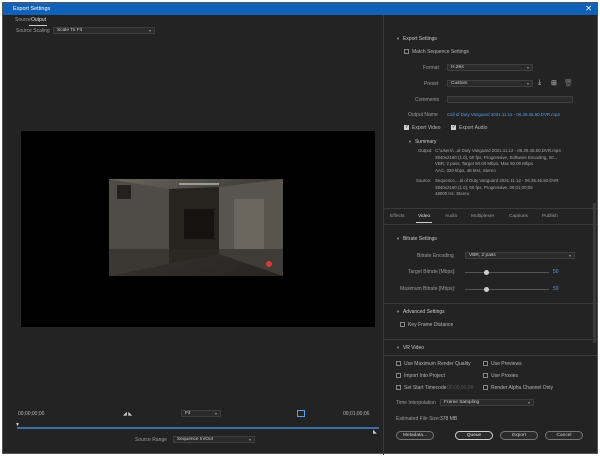  I want to click on scrollbar, so click(594, 273).